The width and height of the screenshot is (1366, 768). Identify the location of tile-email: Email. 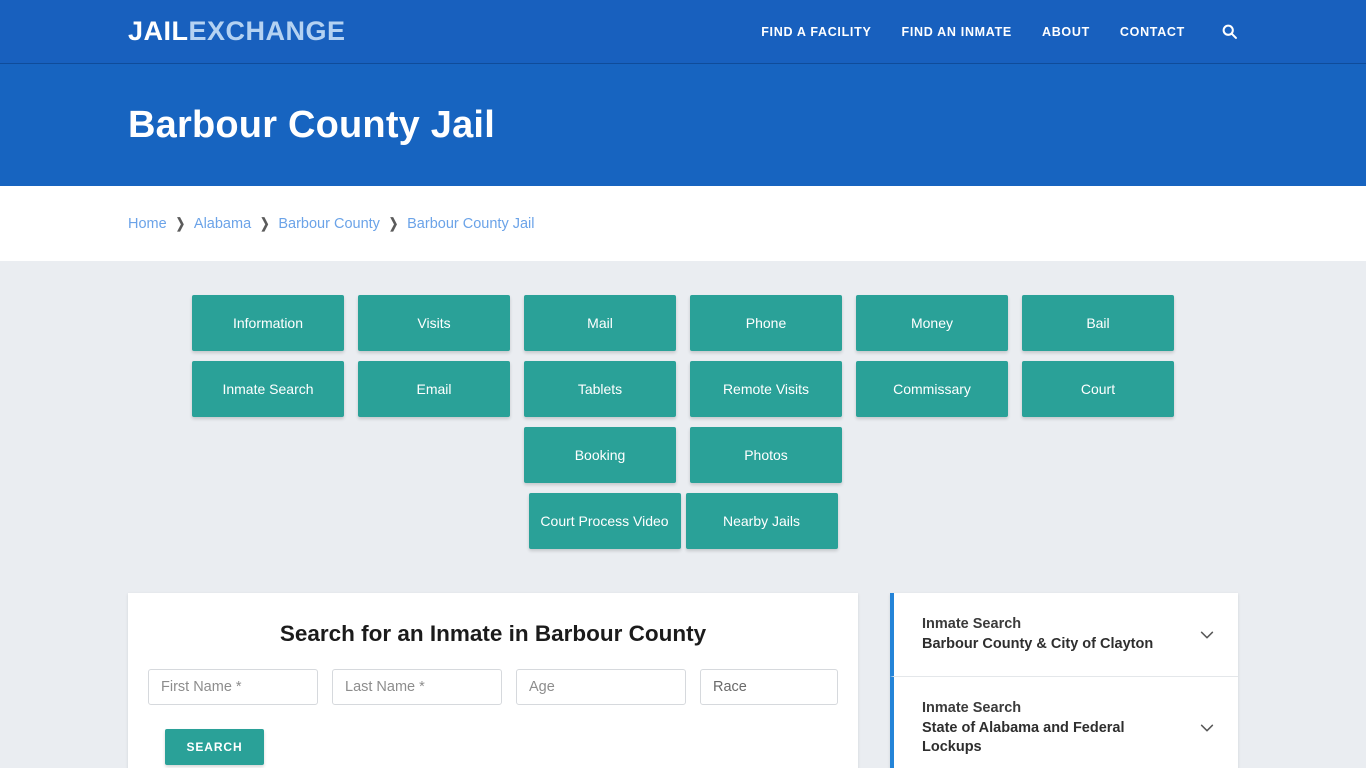
(434, 389).